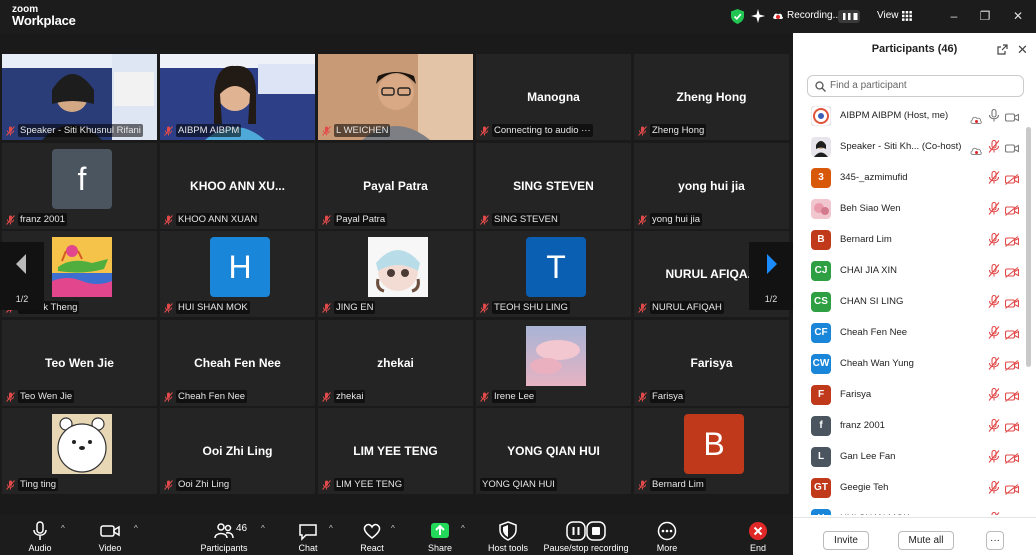  What do you see at coordinates (909, 510) in the screenshot?
I see `participant-row: H HUI SHAN MOK` at bounding box center [909, 510].